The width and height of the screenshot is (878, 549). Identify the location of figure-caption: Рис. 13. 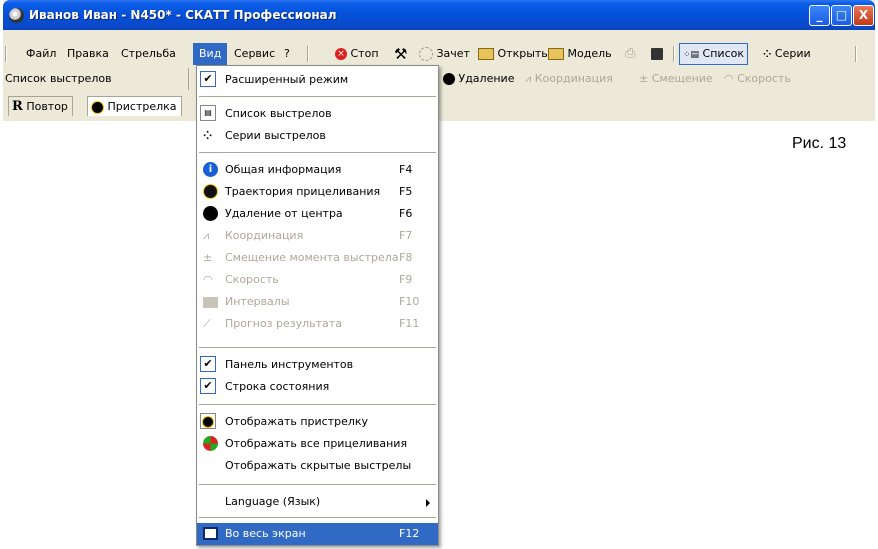
(819, 143).